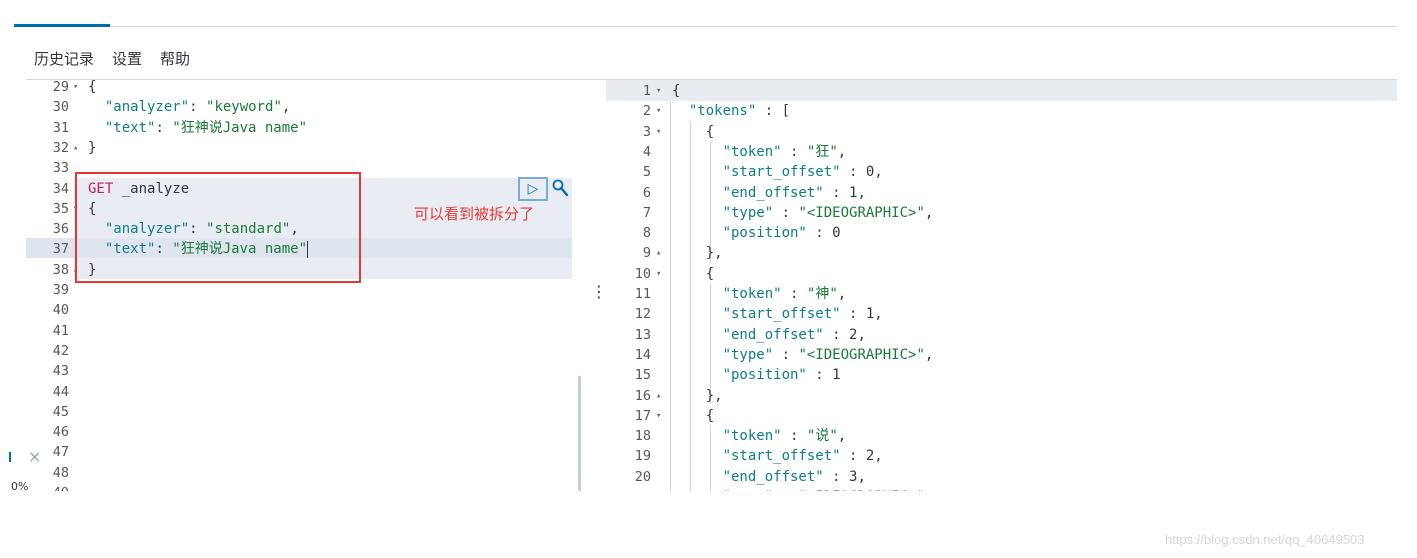 This screenshot has width=1417, height=558. What do you see at coordinates (306, 290) in the screenshot?
I see `editor-line: 39` at bounding box center [306, 290].